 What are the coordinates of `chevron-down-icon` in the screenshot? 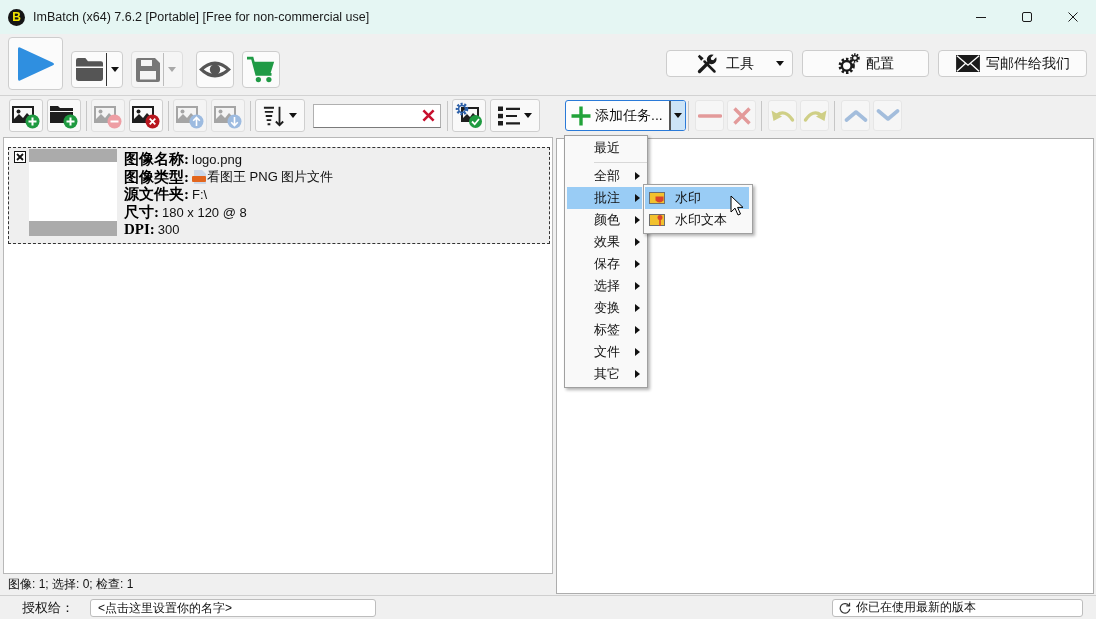 It's located at (887, 115).